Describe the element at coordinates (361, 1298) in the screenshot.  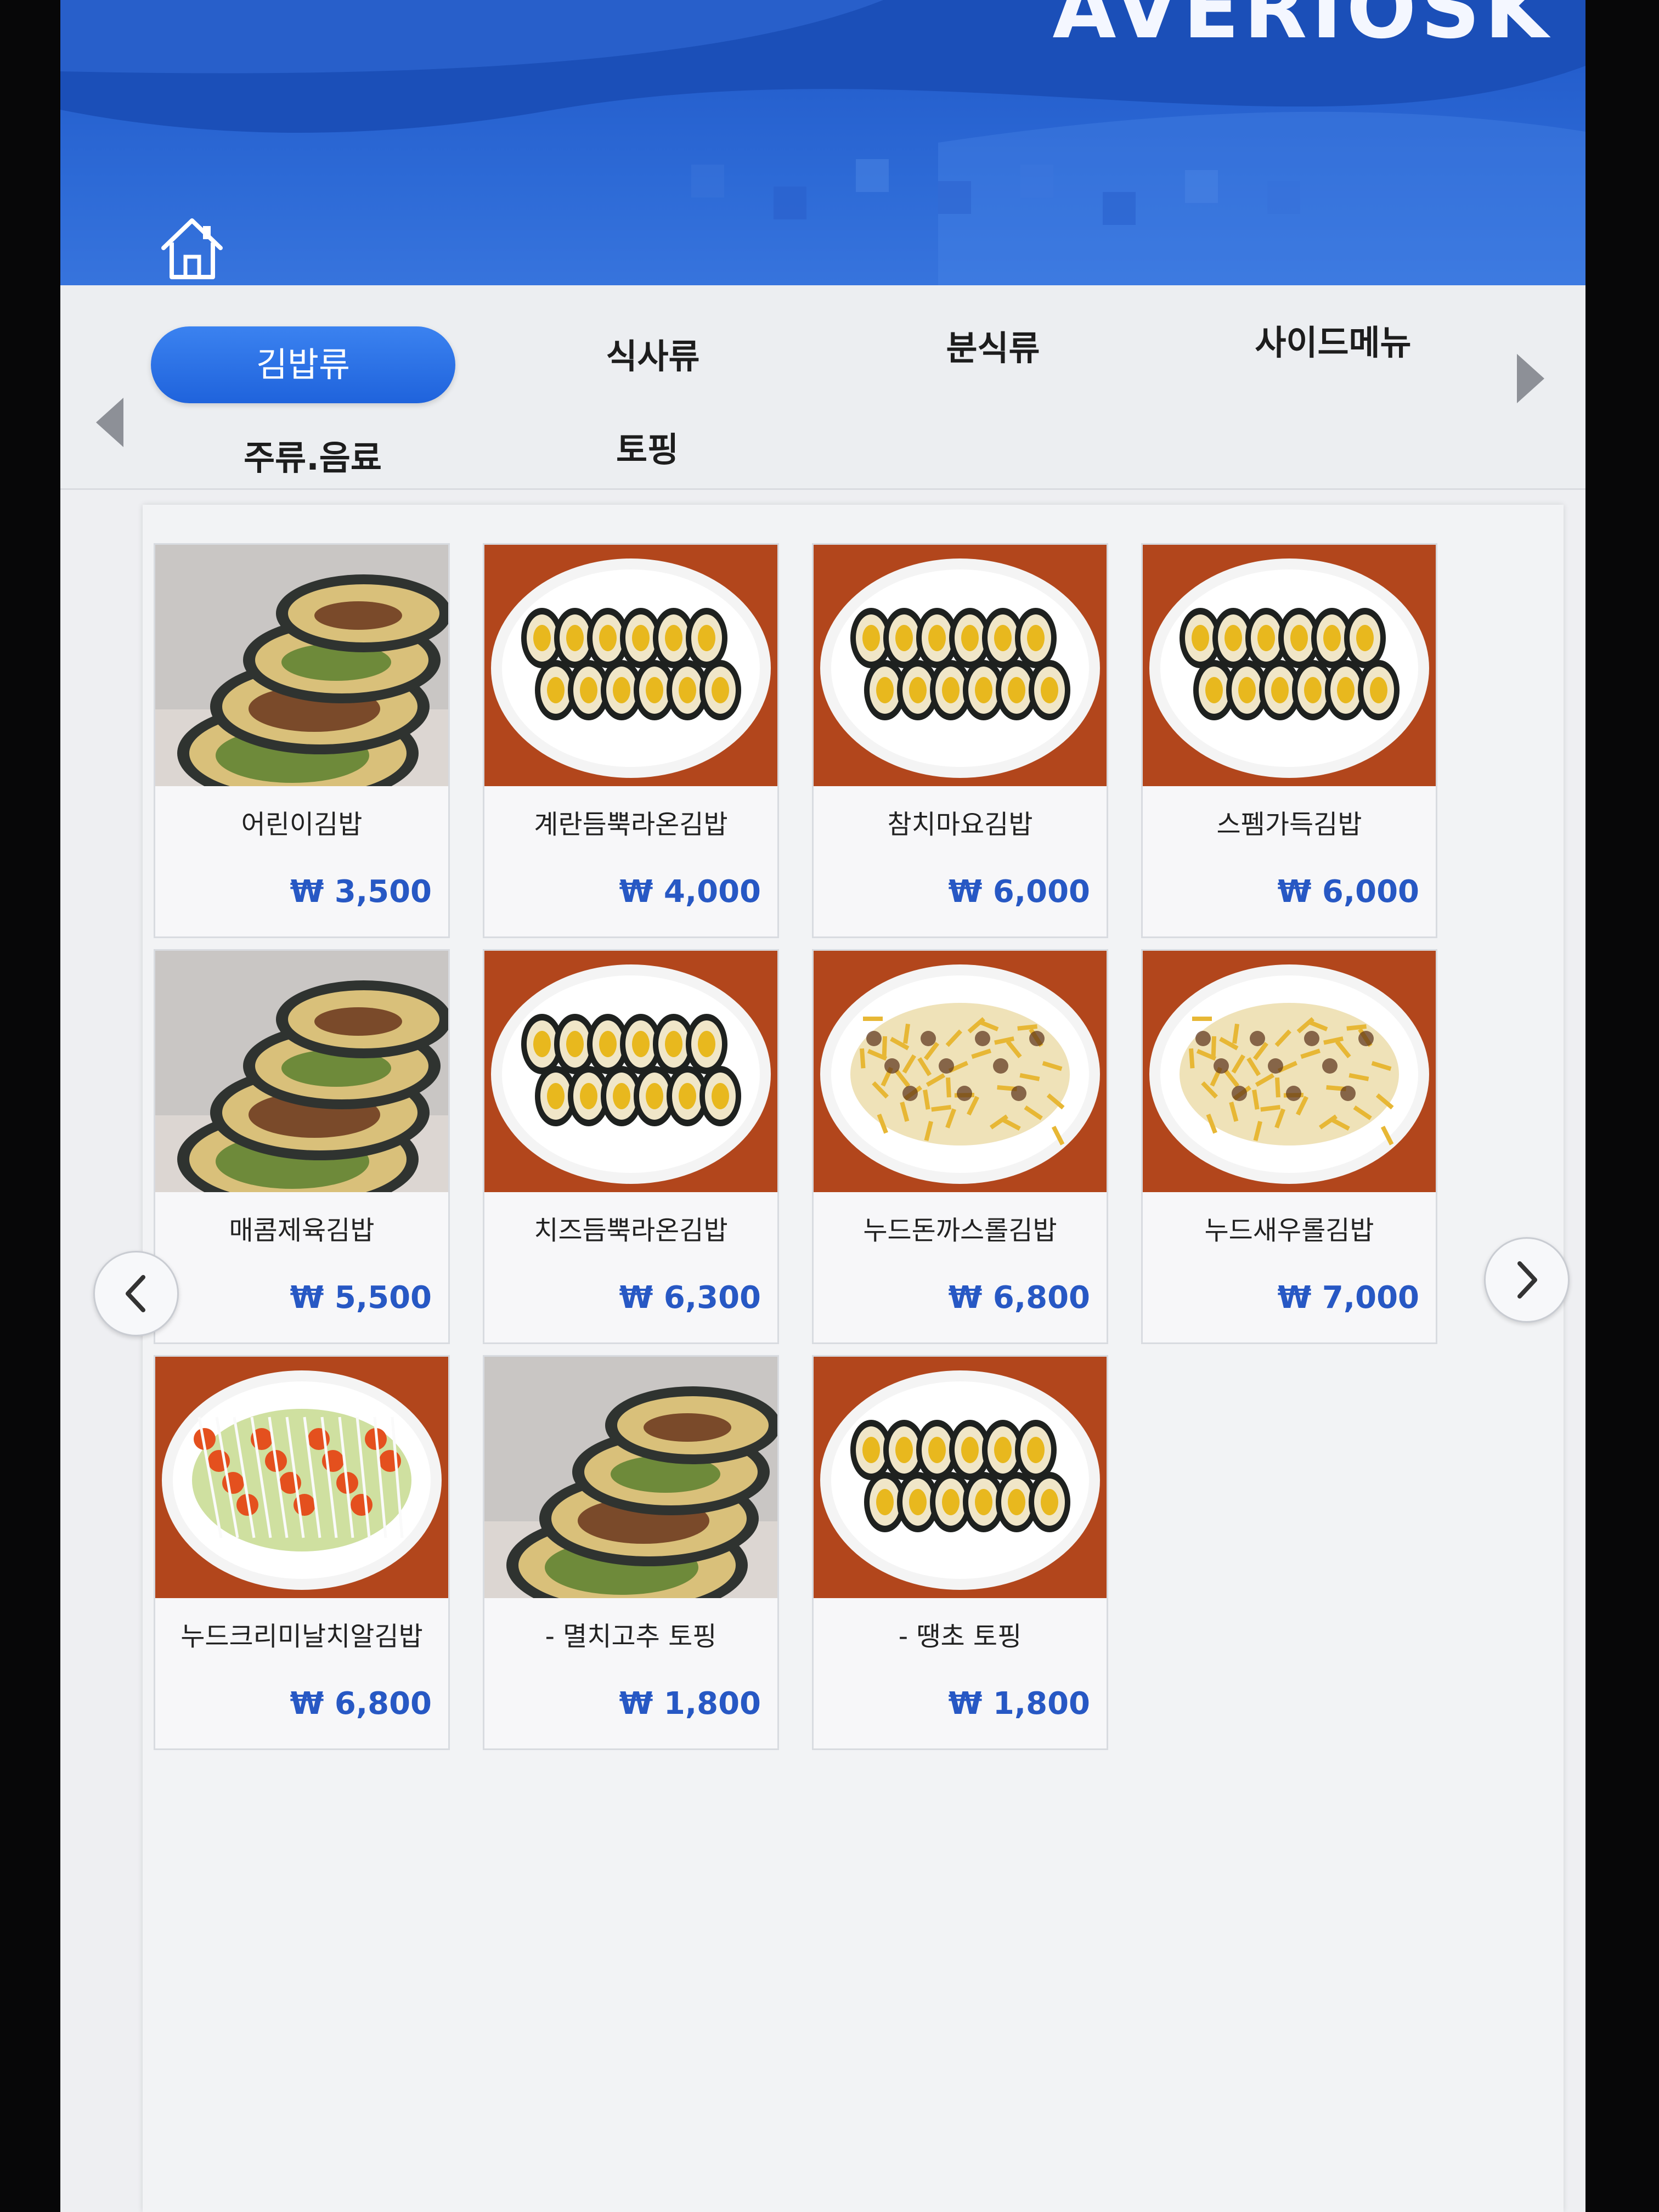
I see `menu-item-price: ₩ 5,500` at that location.